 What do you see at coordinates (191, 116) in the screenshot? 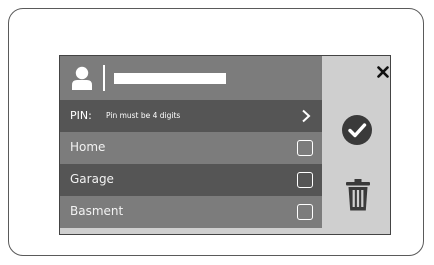
I see `pin-row: PIN: Pin must be 4 digits` at bounding box center [191, 116].